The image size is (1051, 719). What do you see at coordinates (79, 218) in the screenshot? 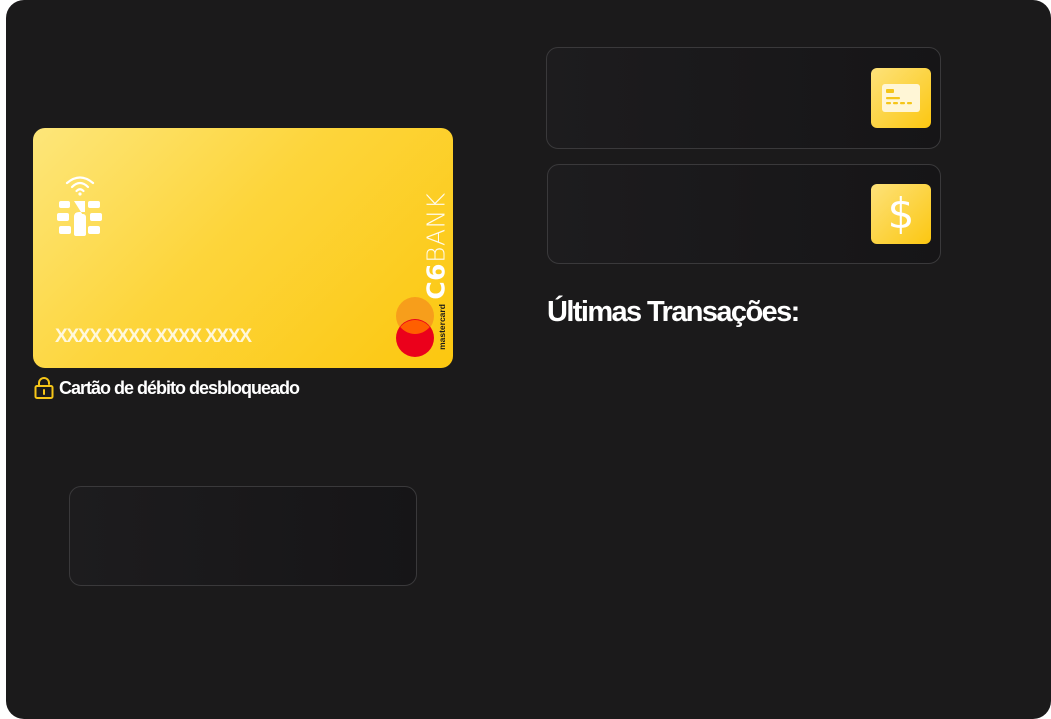
I see `chip-icon` at bounding box center [79, 218].